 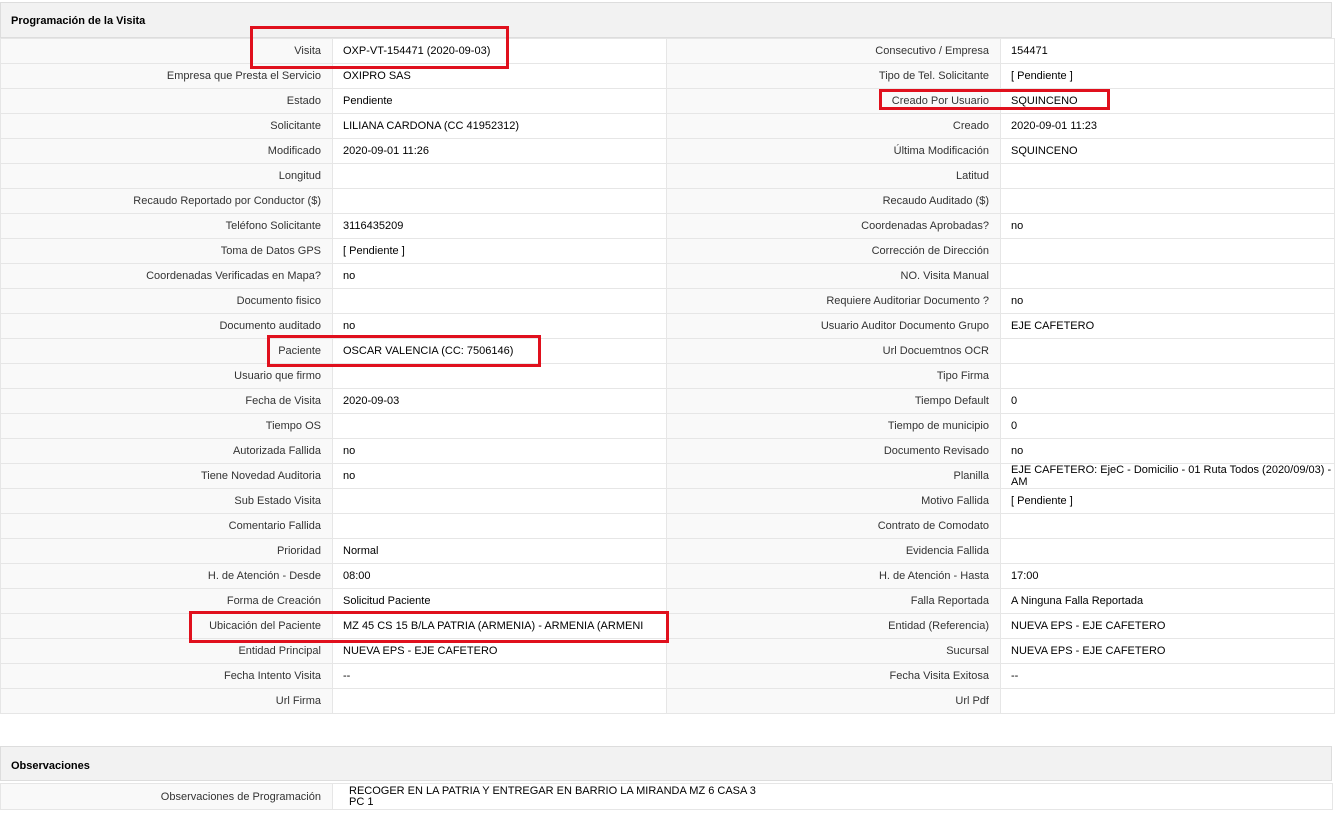 What do you see at coordinates (833, 276) in the screenshot?
I see `no-visita-manual-label: NO. Visita Manual` at bounding box center [833, 276].